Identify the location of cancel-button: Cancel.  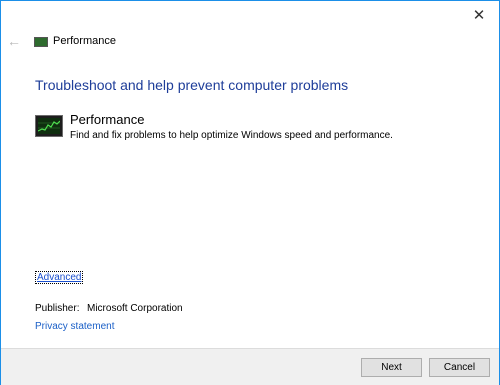
(459, 367).